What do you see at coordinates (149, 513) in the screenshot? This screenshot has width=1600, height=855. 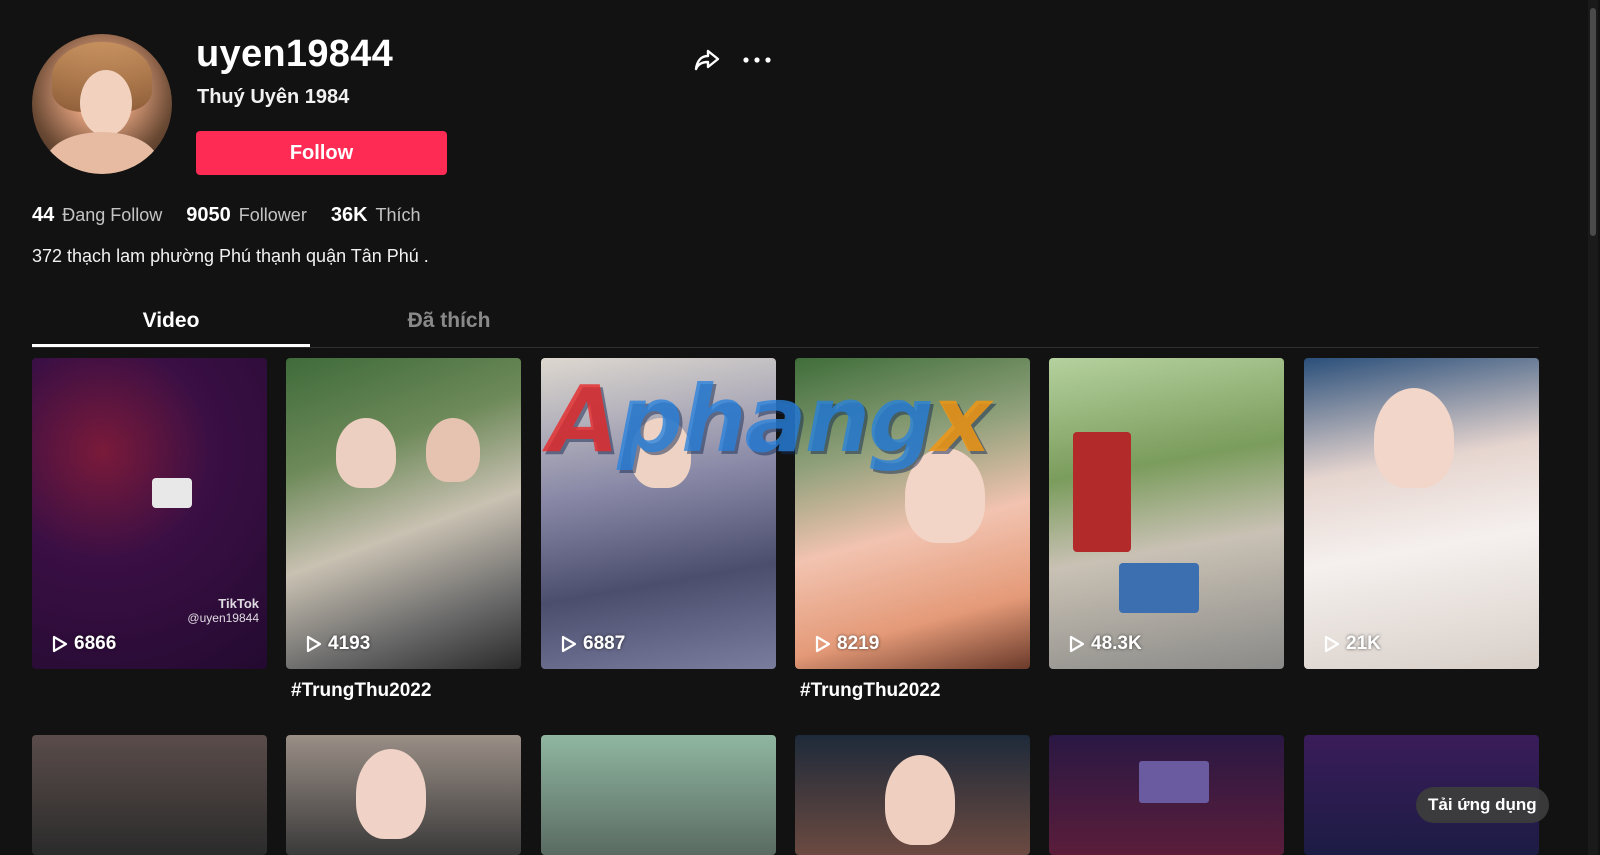 I see `video-card: TikTok @uyen19844 6866` at bounding box center [149, 513].